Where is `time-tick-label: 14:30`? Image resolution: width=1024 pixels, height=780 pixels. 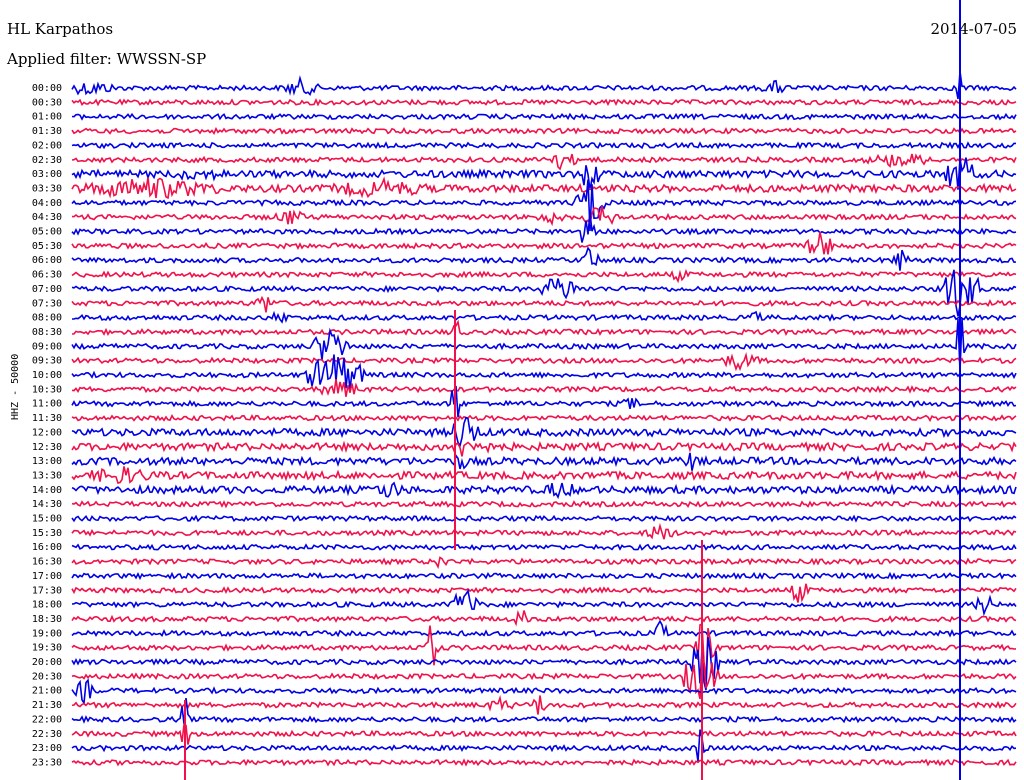
time-tick-label: 14:30 is located at coordinates (47, 504).